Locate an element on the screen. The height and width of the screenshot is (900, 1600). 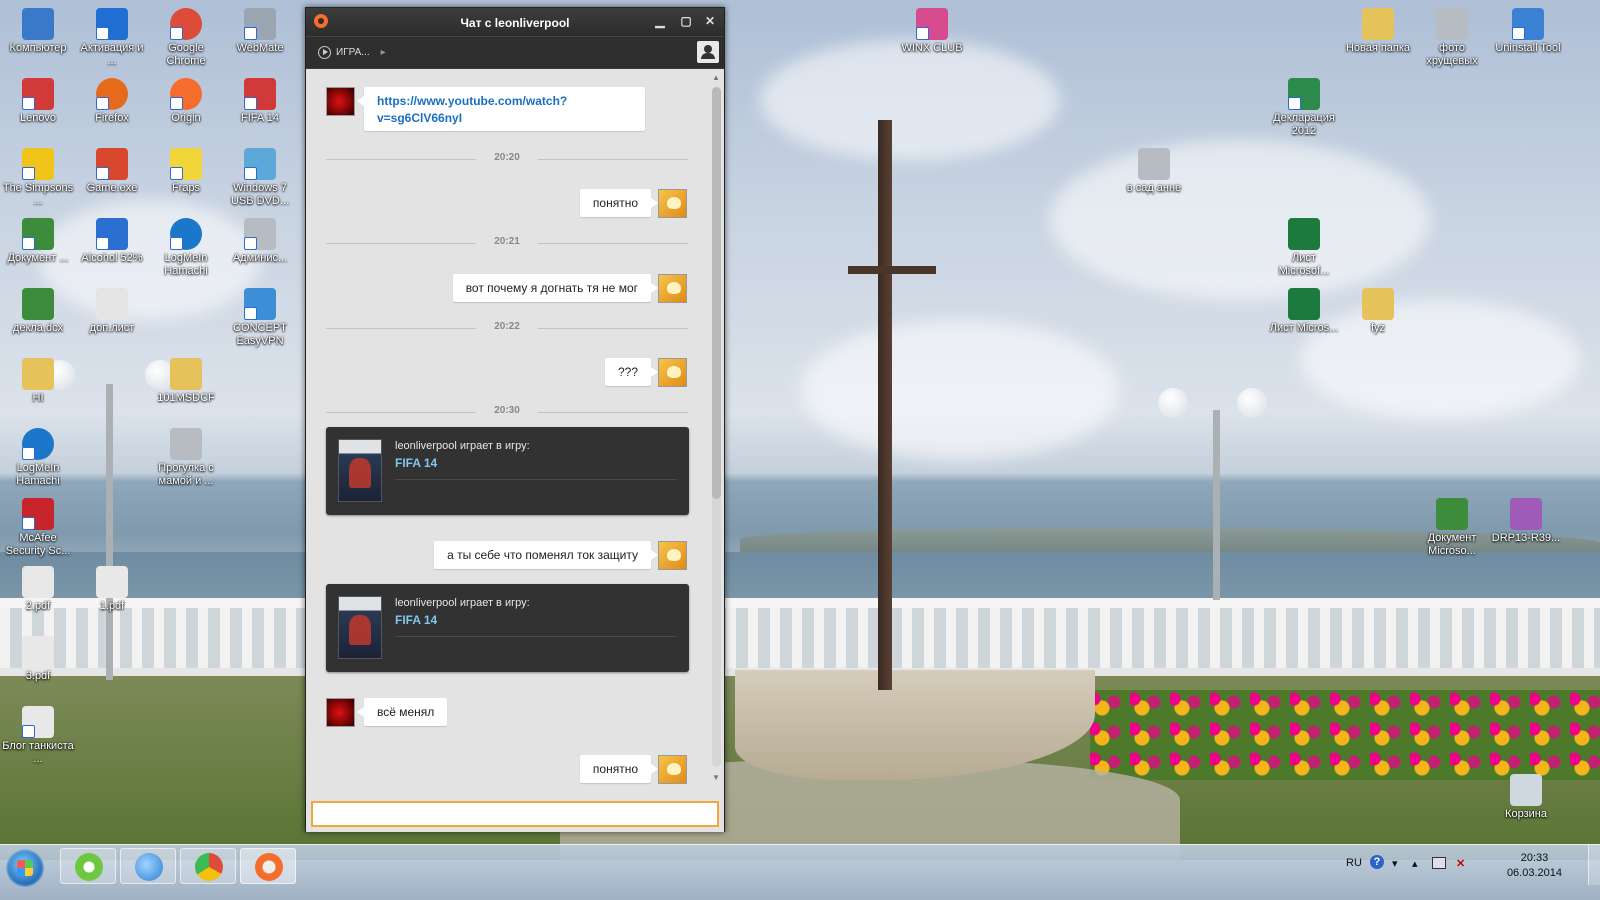
timestamp-divider: 20:20 is located at coordinates (507, 159).